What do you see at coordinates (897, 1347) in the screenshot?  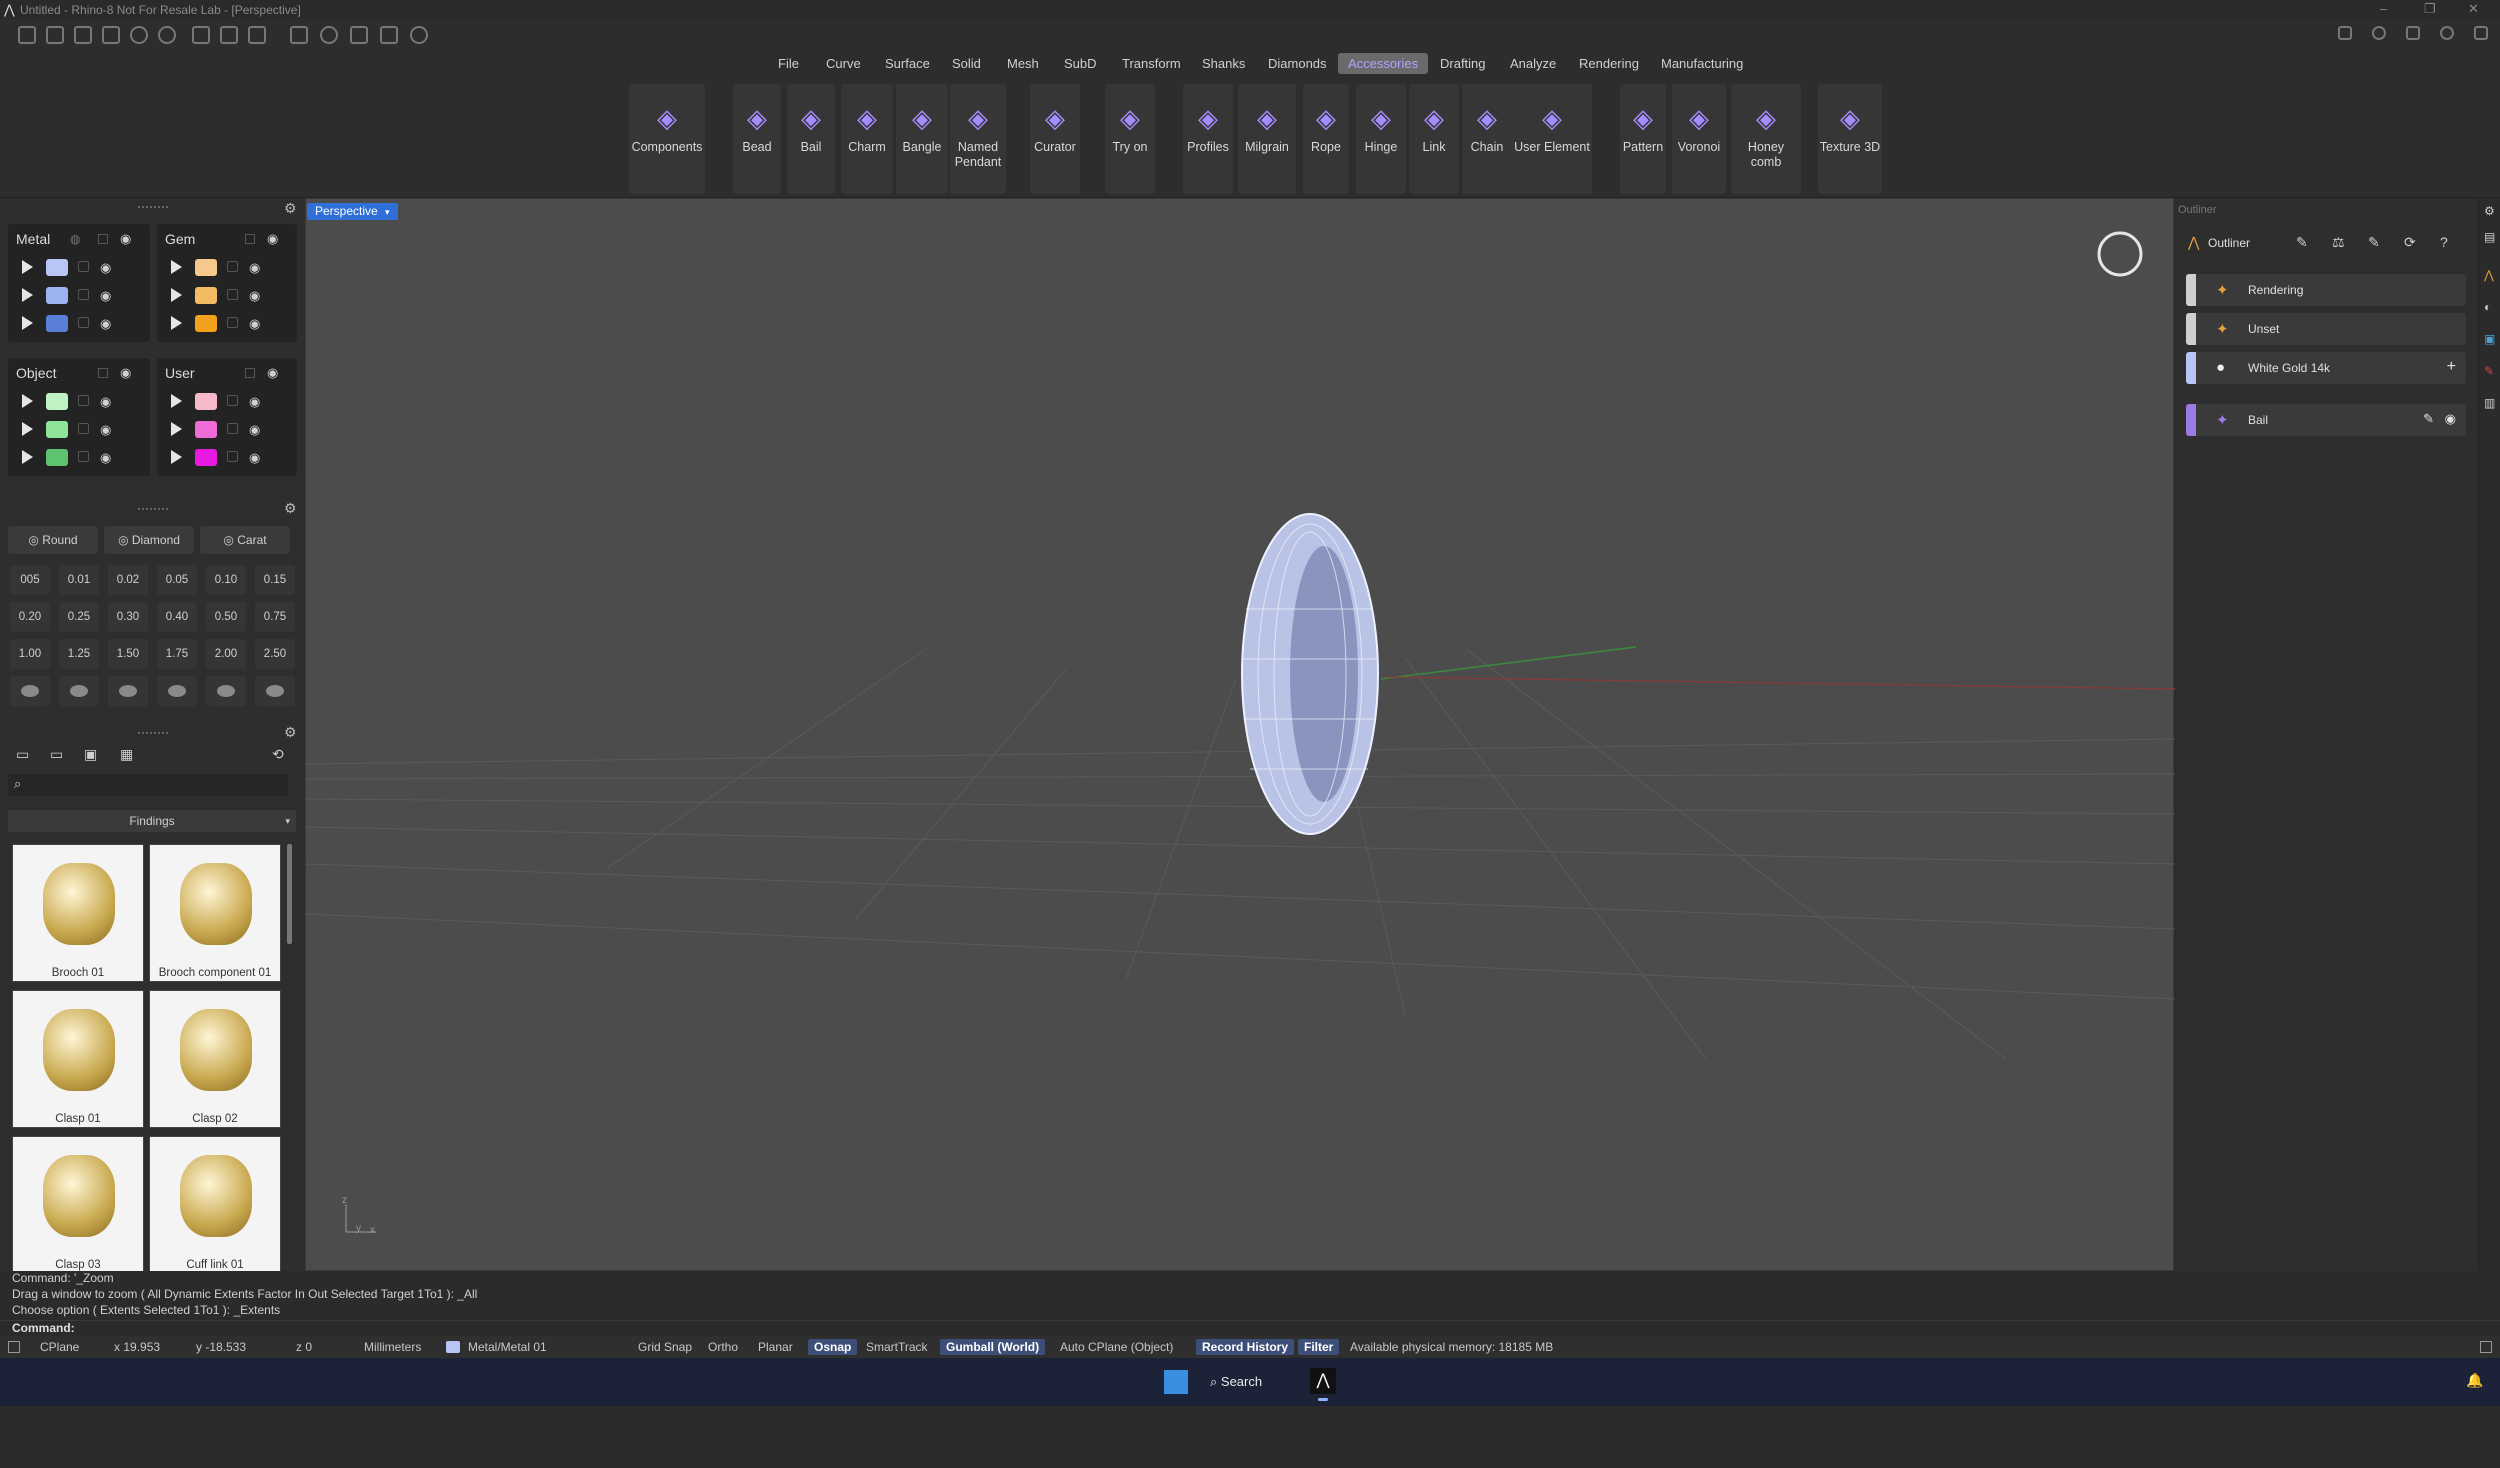 I see `toggle-smarttrack: SmartTrack` at bounding box center [897, 1347].